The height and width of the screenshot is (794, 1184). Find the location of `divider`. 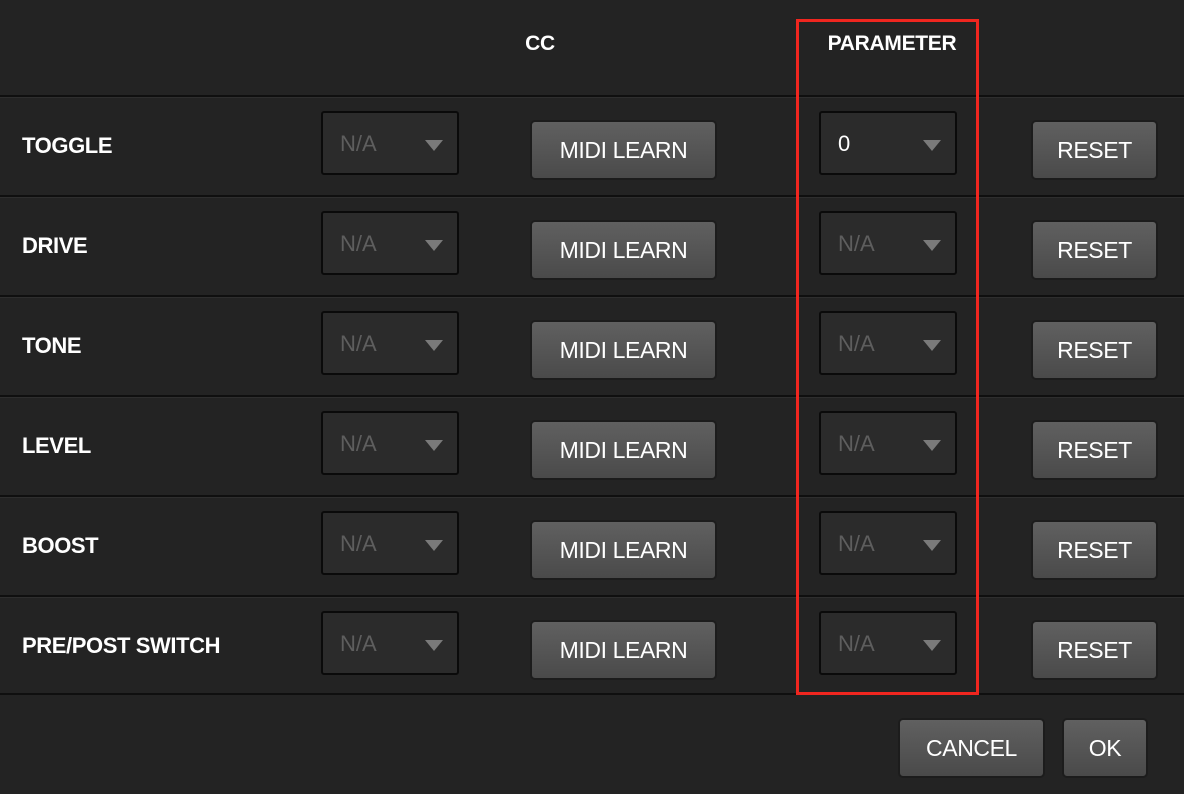

divider is located at coordinates (592, 694).